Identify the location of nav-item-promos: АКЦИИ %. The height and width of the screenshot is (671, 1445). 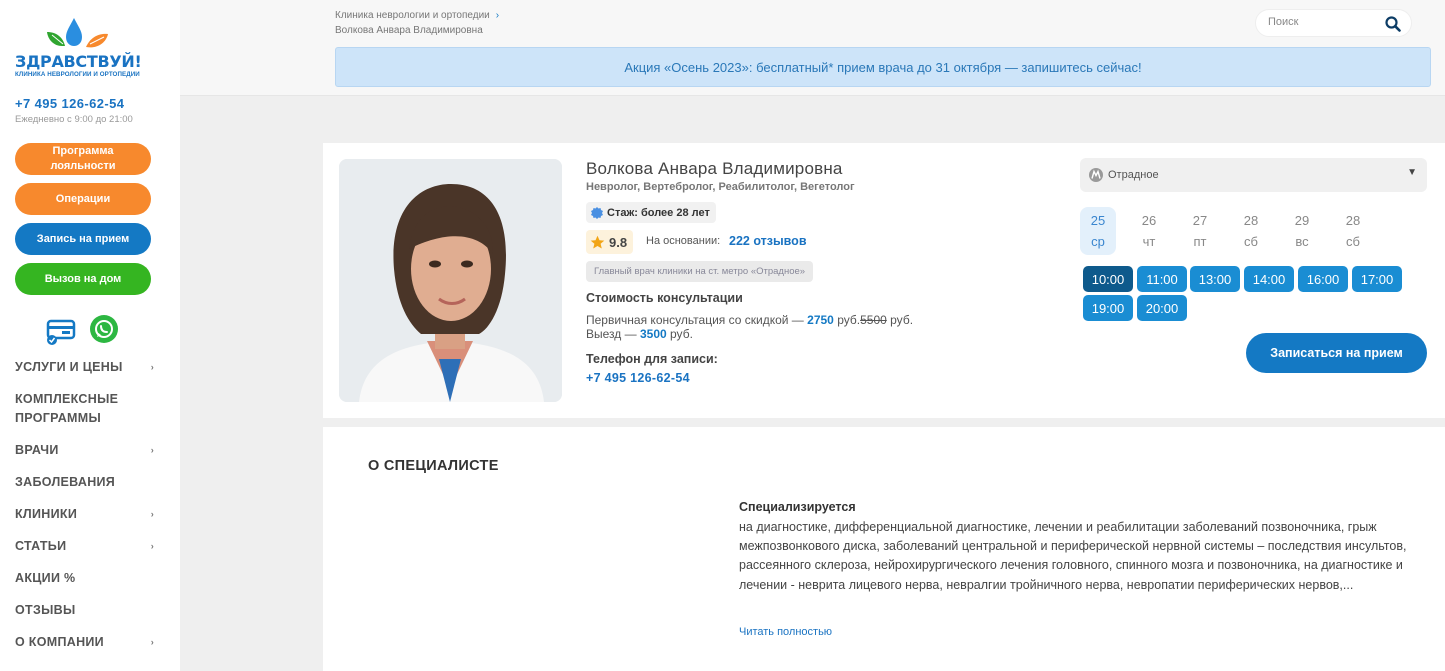
(87, 578).